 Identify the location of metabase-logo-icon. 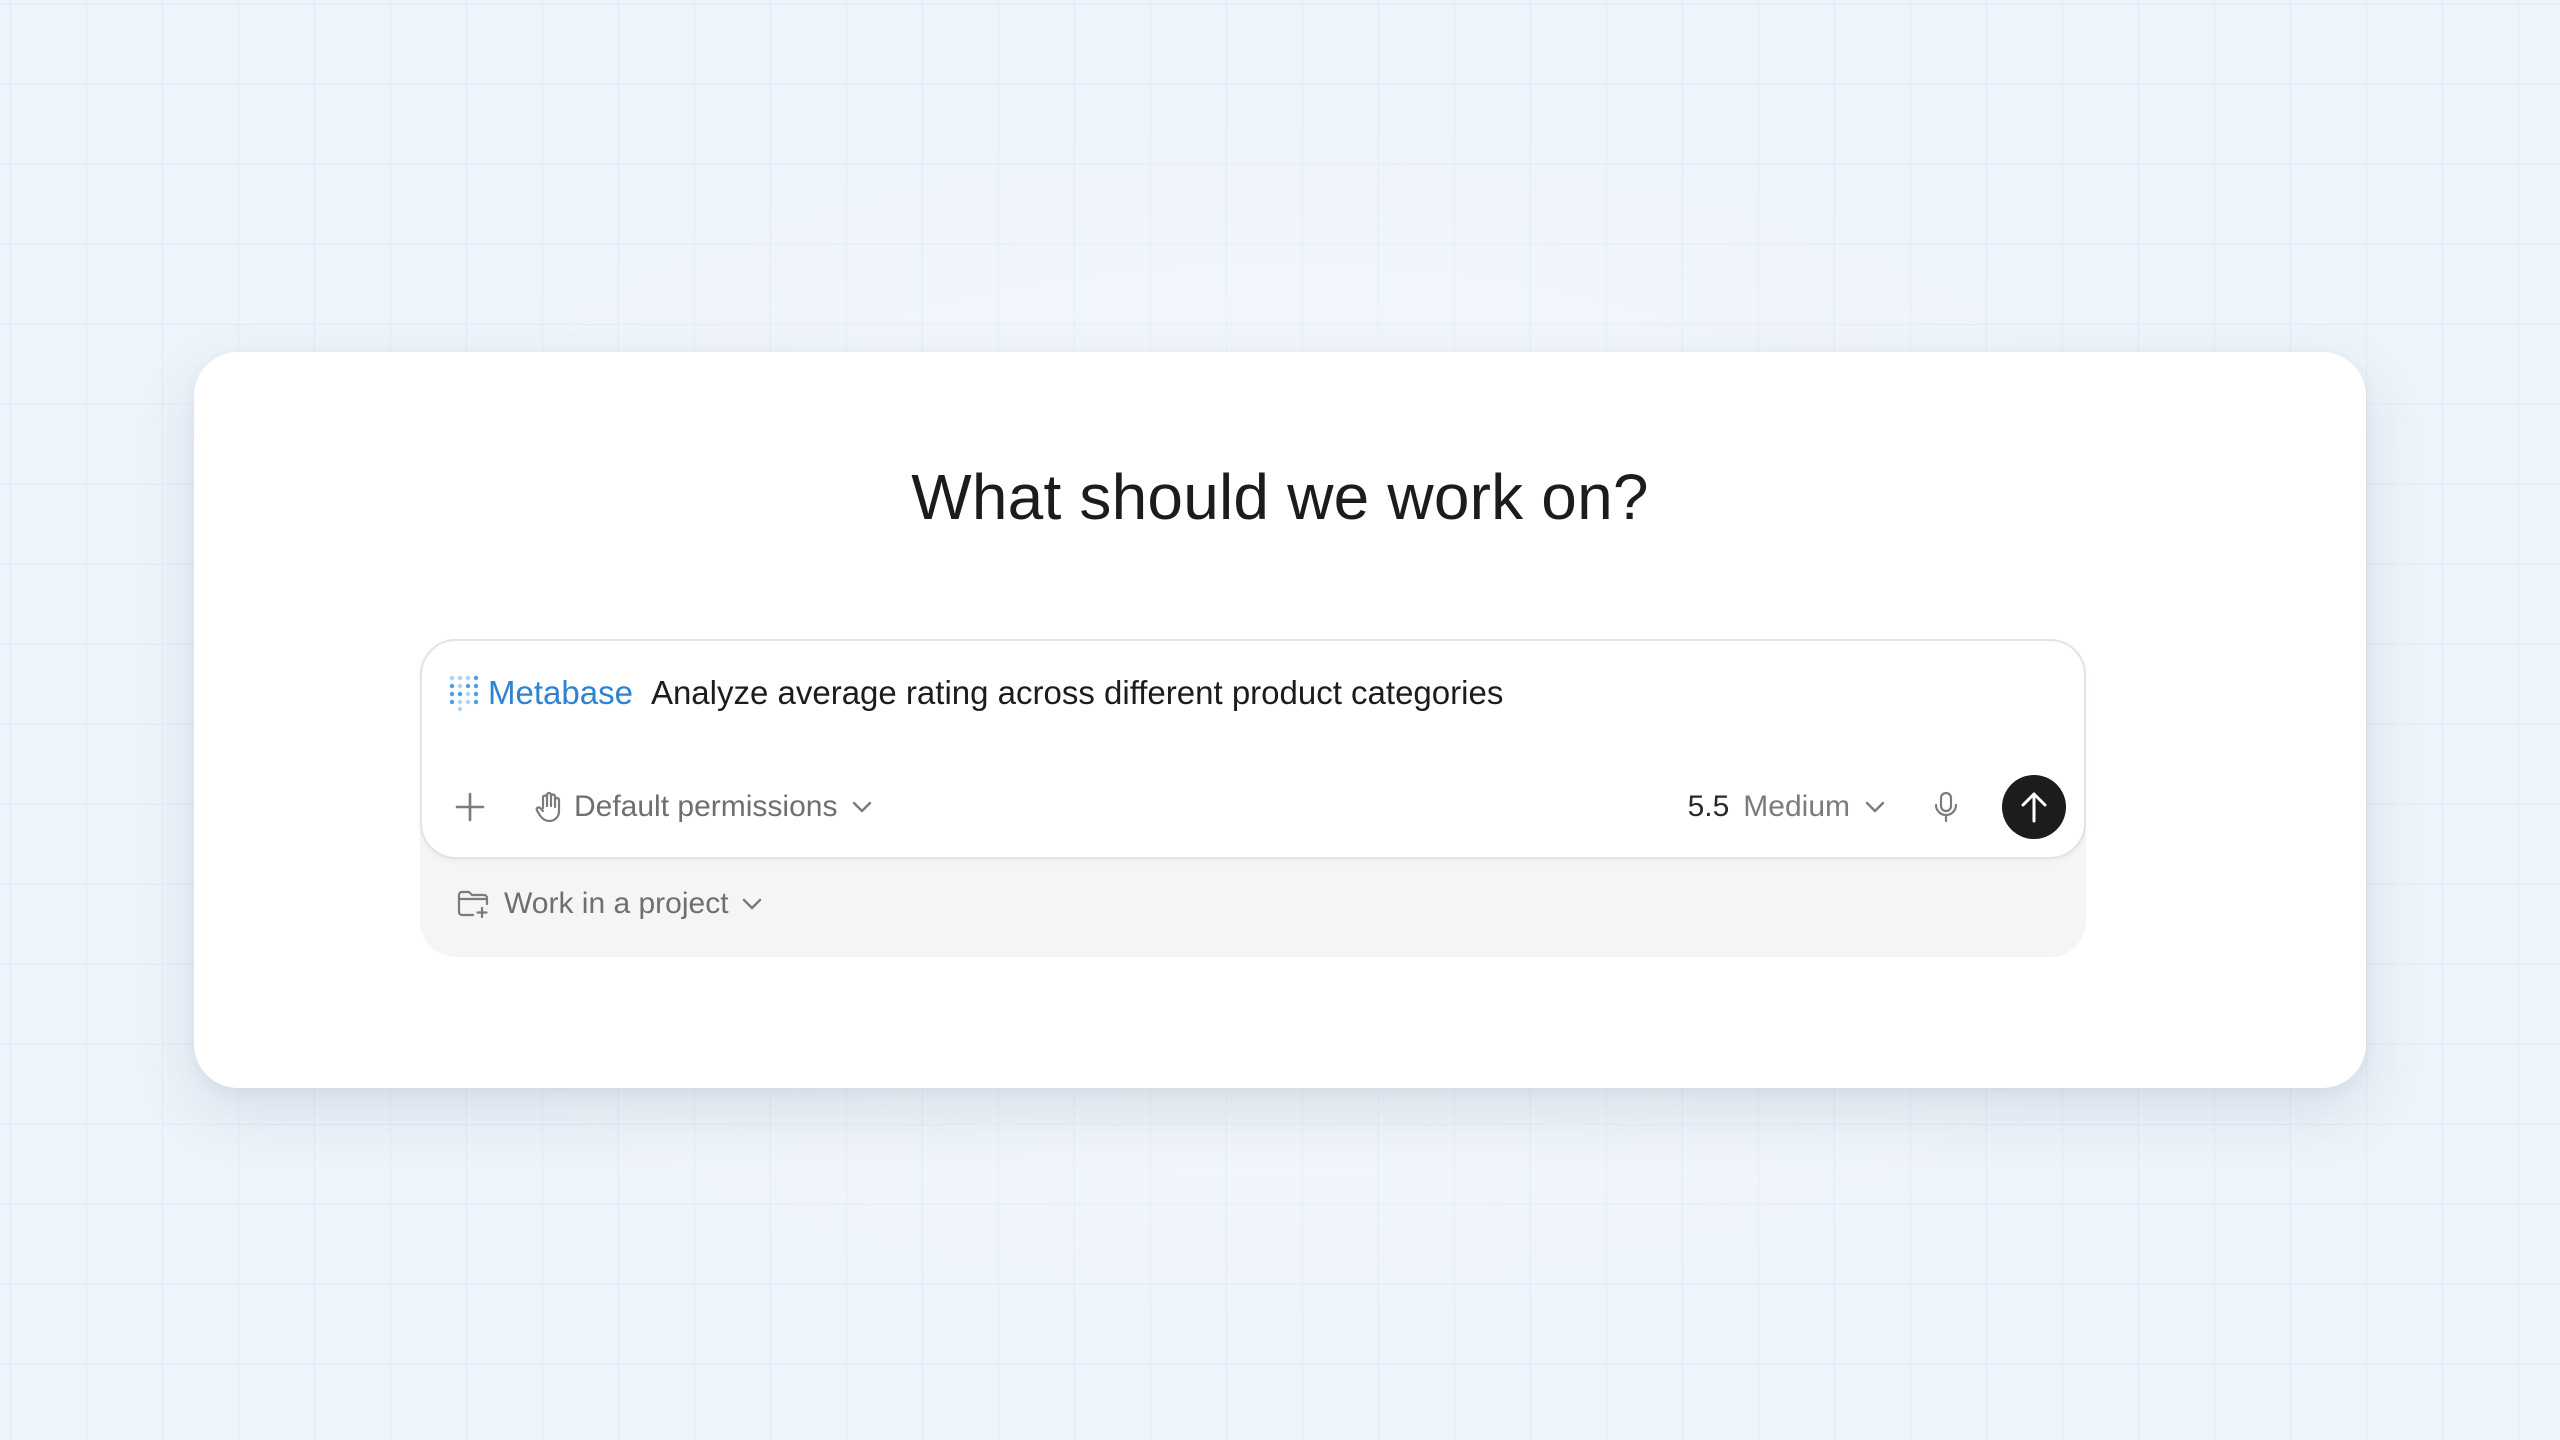
(464, 693).